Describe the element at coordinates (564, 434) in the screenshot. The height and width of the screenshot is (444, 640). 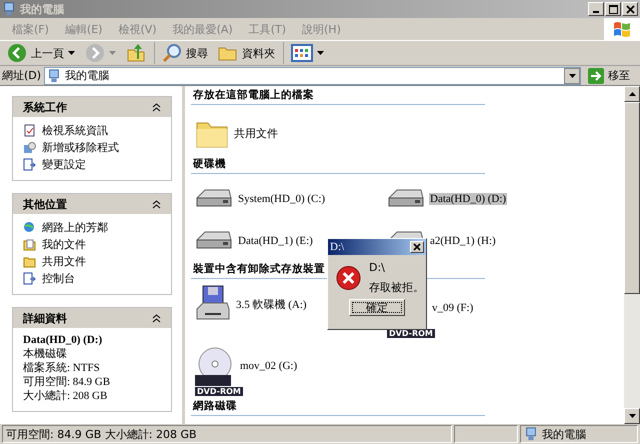
I see `location-text: 我的電腦` at that location.